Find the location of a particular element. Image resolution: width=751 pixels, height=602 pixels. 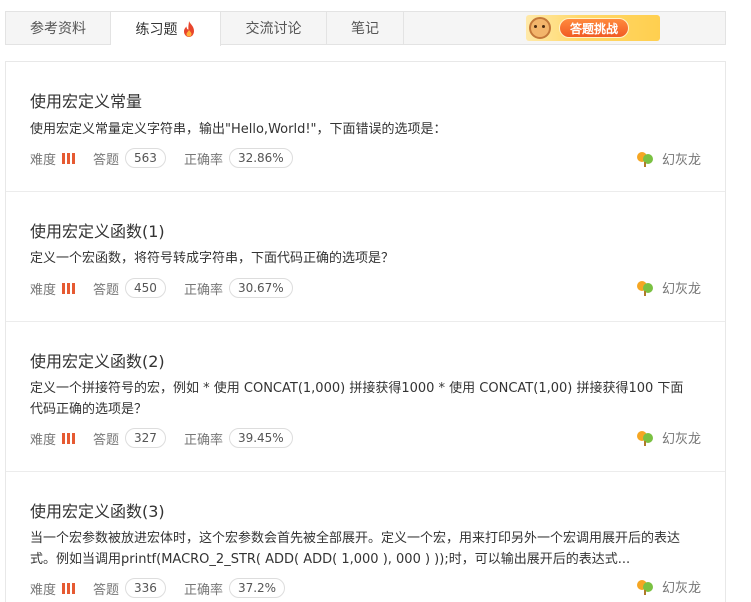

tab-notes: 笔记 is located at coordinates (365, 28).